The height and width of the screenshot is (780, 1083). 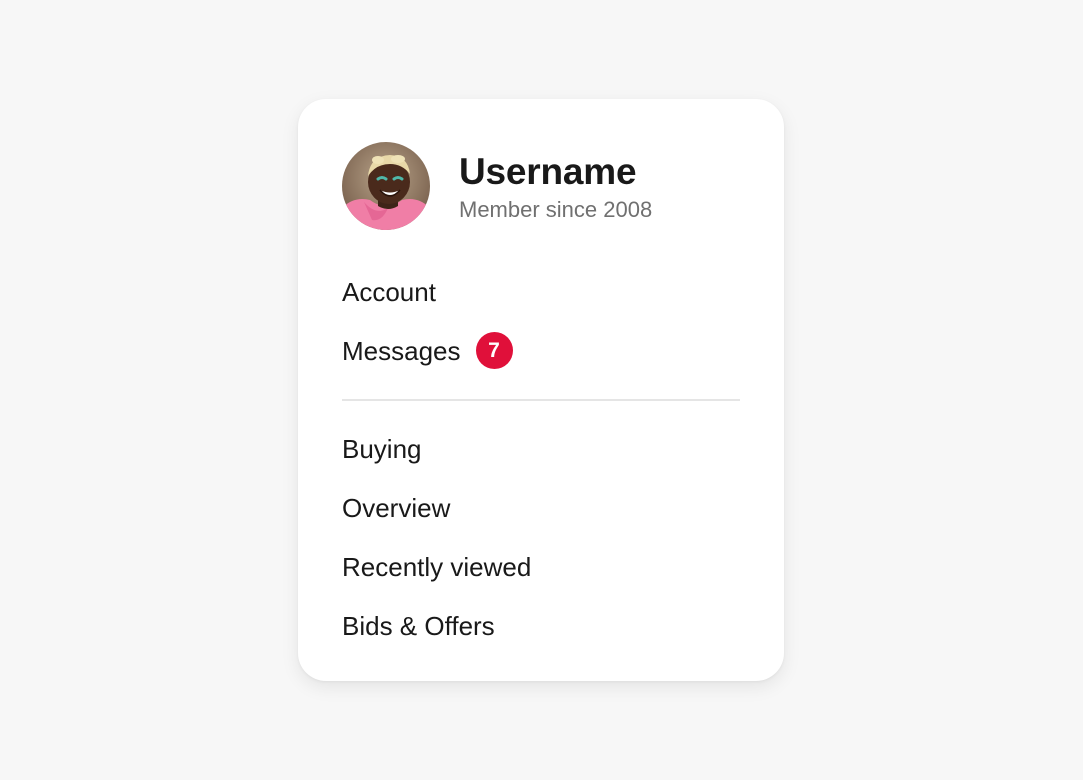 I want to click on member-since: Member since 2008, so click(x=556, y=209).